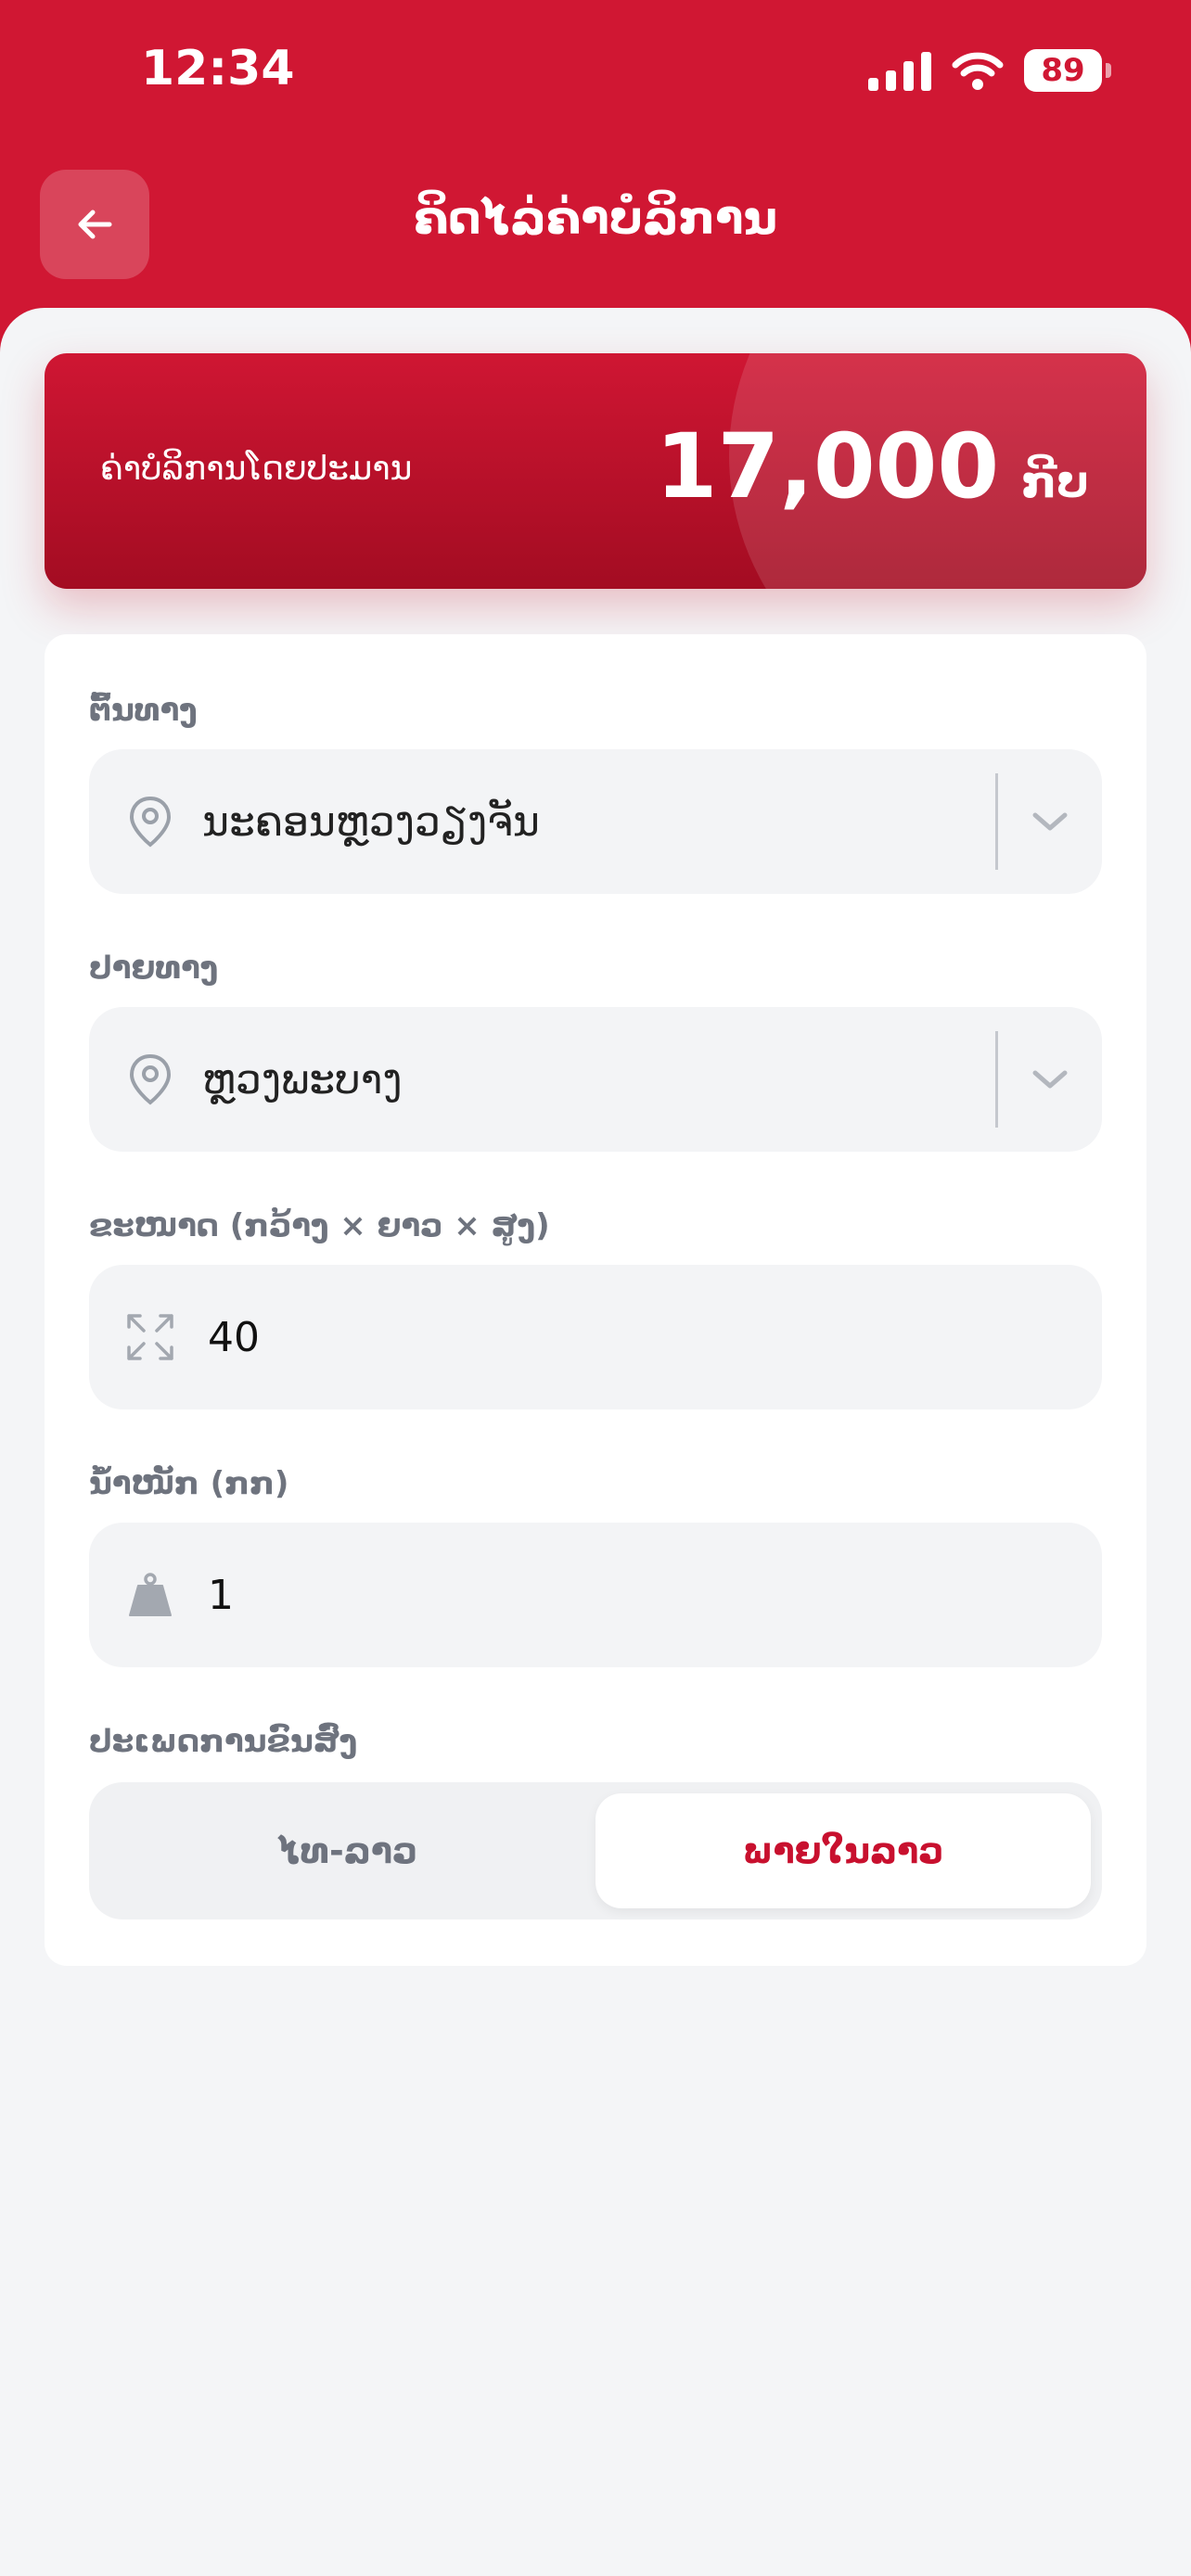  Describe the element at coordinates (223, 1741) in the screenshot. I see `shipping-type-label: ປະເພດການຂົນສົ່ງ` at that location.